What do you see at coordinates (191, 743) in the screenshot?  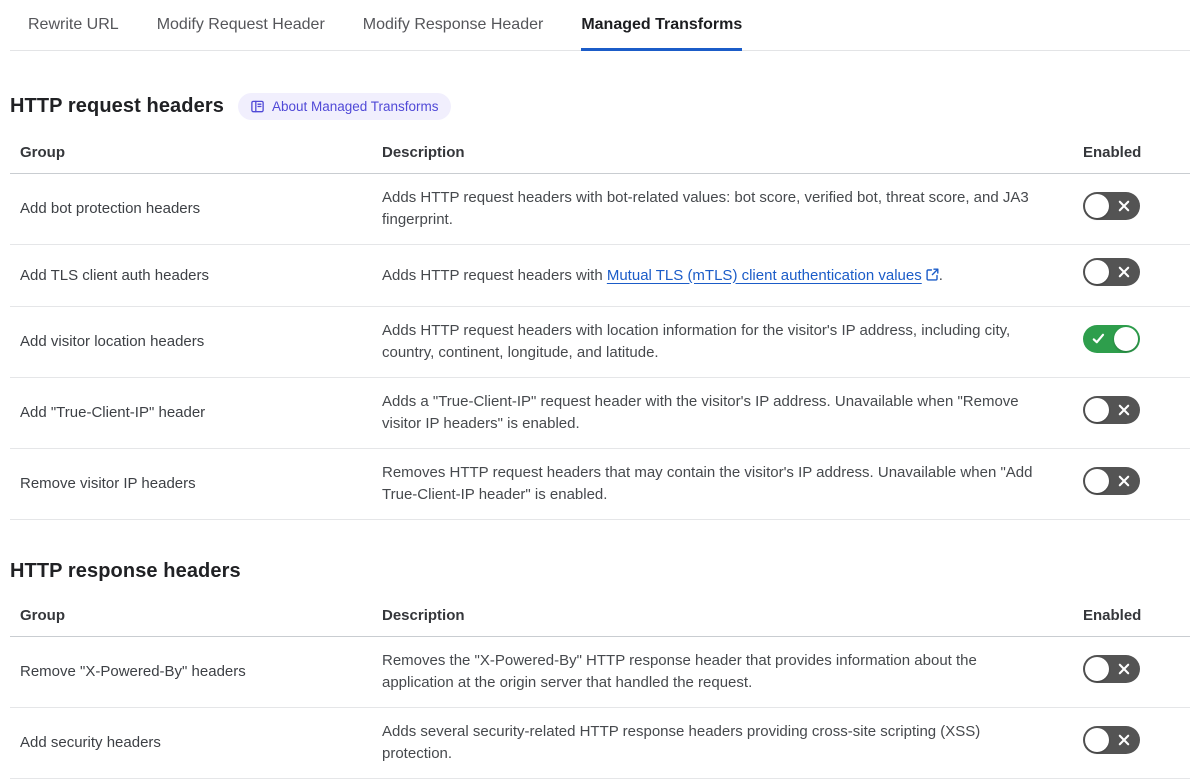 I see `group-cell: Add security headers` at bounding box center [191, 743].